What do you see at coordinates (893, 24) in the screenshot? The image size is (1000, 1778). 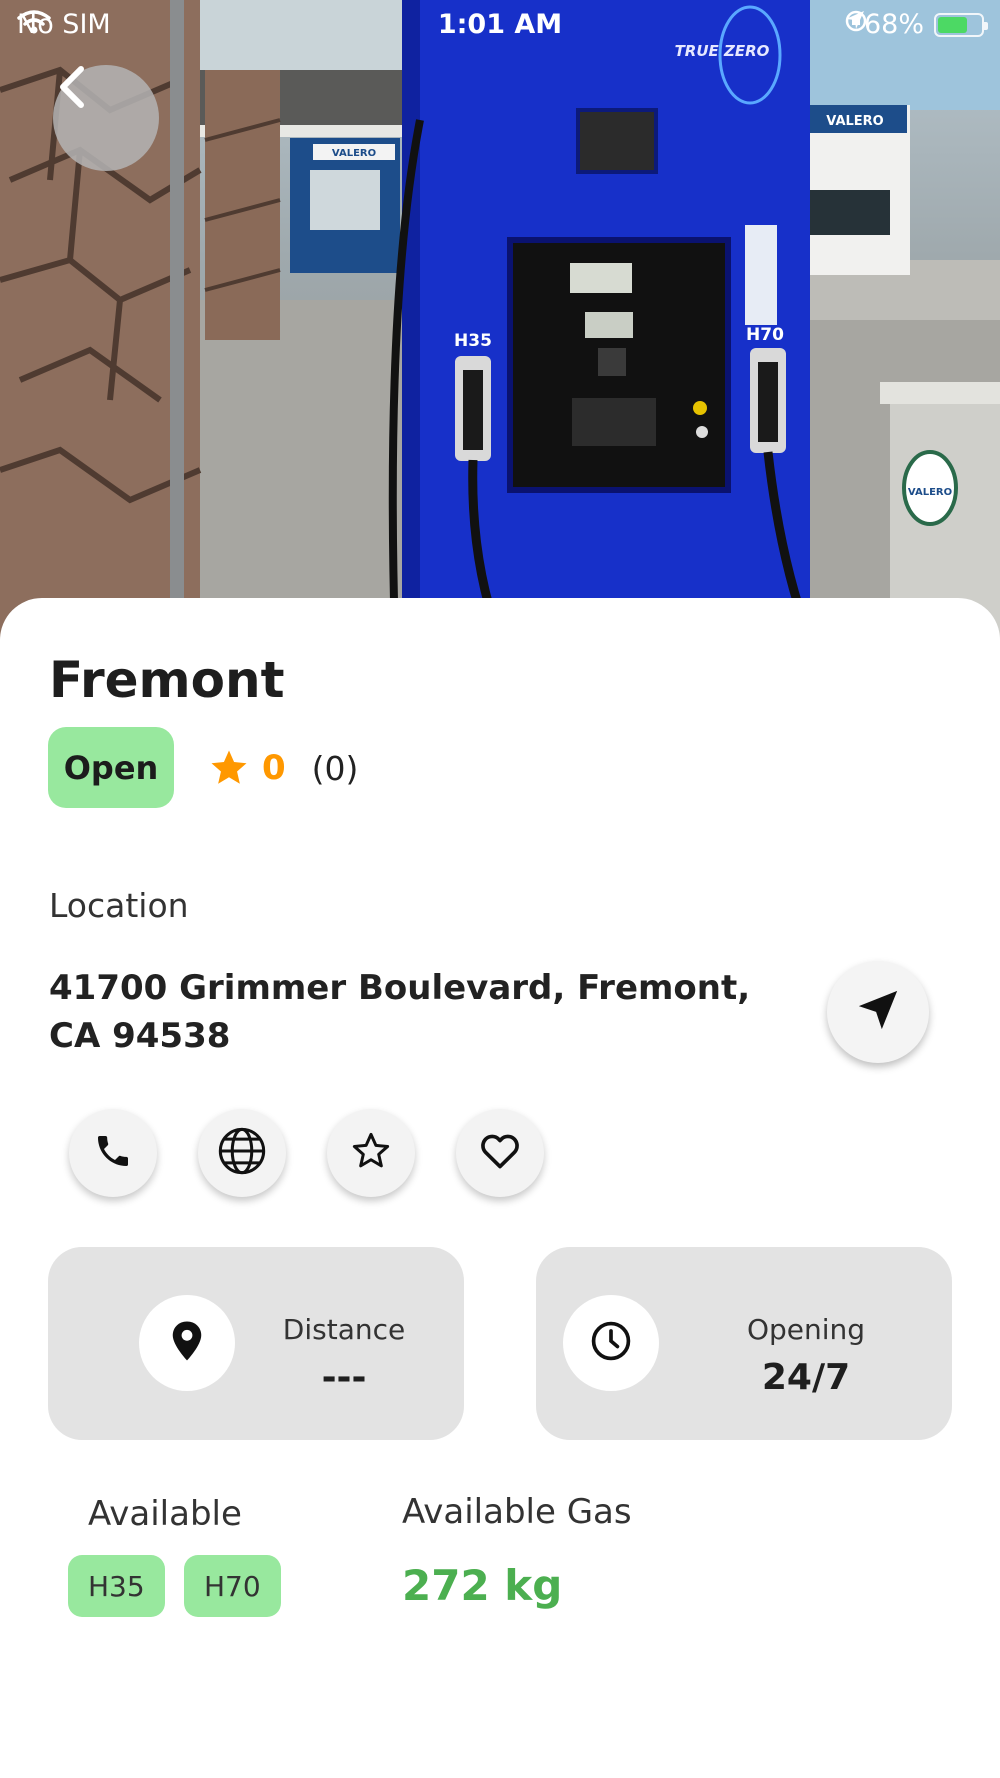 I see `battery-percent: 68%` at bounding box center [893, 24].